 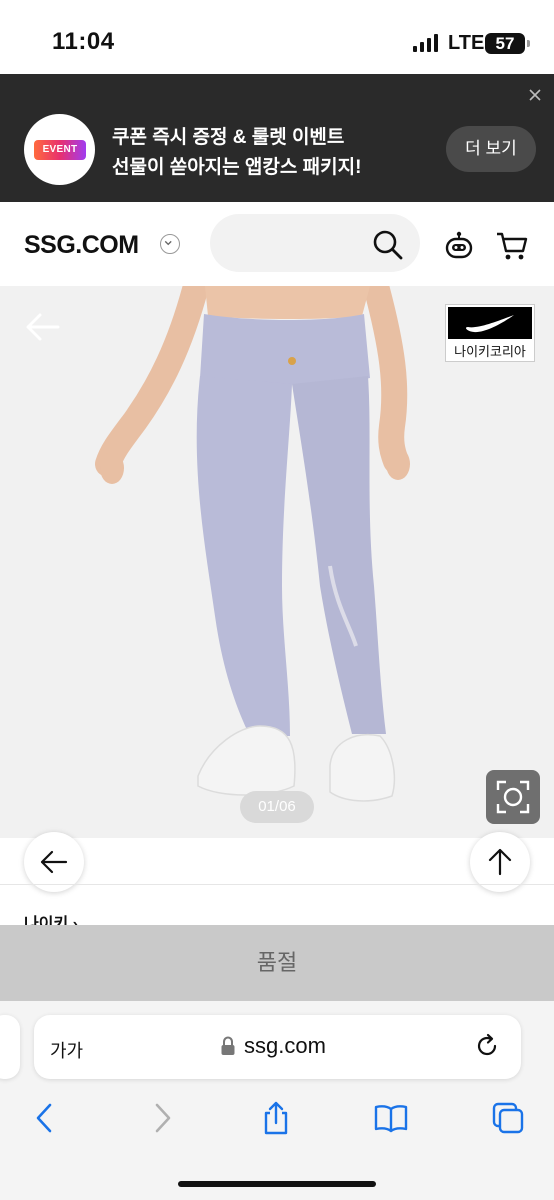 I want to click on scroll-top-button, so click(x=500, y=862).